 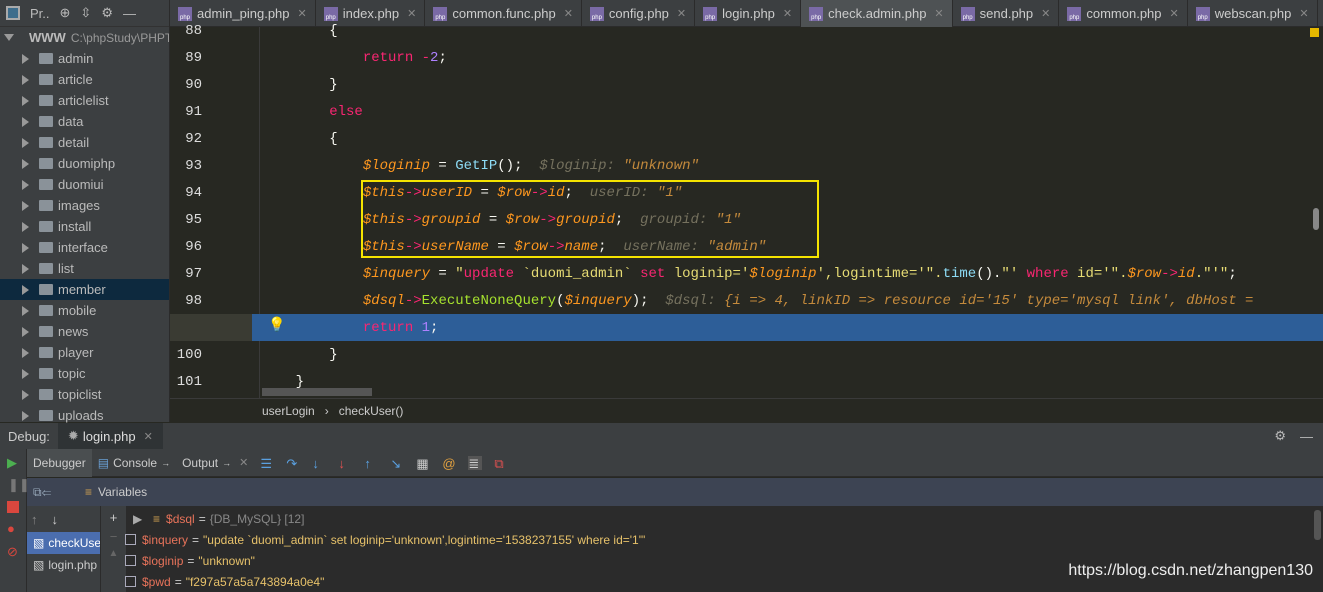 What do you see at coordinates (34, 519) in the screenshot?
I see `arrow-up-icon: ↑` at bounding box center [34, 519].